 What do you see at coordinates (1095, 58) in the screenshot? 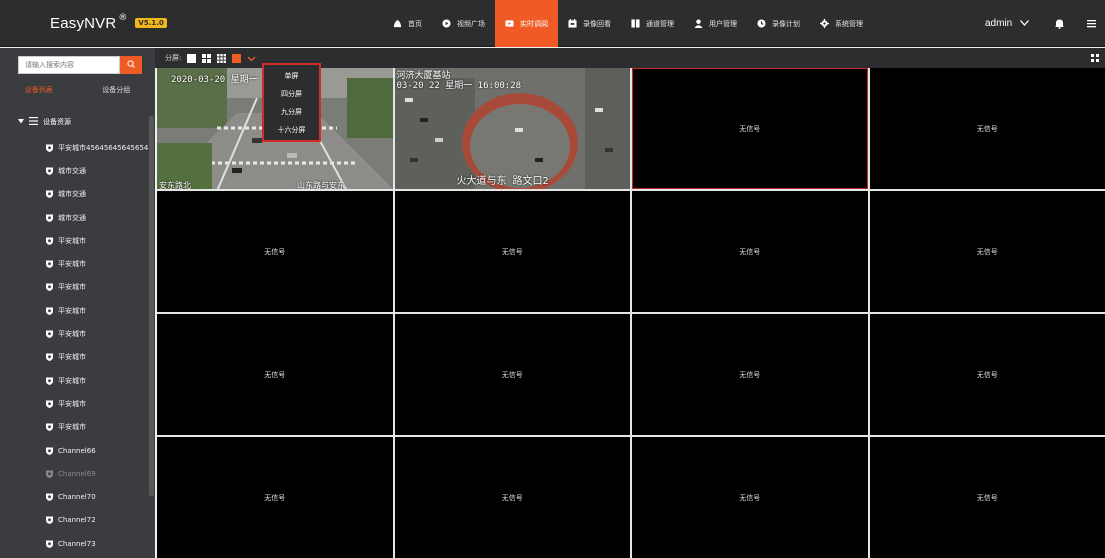
I see `fullscreen-icon` at bounding box center [1095, 58].